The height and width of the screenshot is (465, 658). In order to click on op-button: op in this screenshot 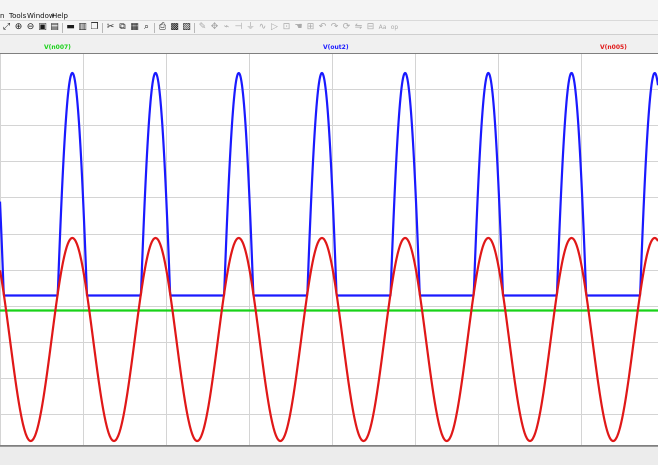, I will do `click(394, 27)`.